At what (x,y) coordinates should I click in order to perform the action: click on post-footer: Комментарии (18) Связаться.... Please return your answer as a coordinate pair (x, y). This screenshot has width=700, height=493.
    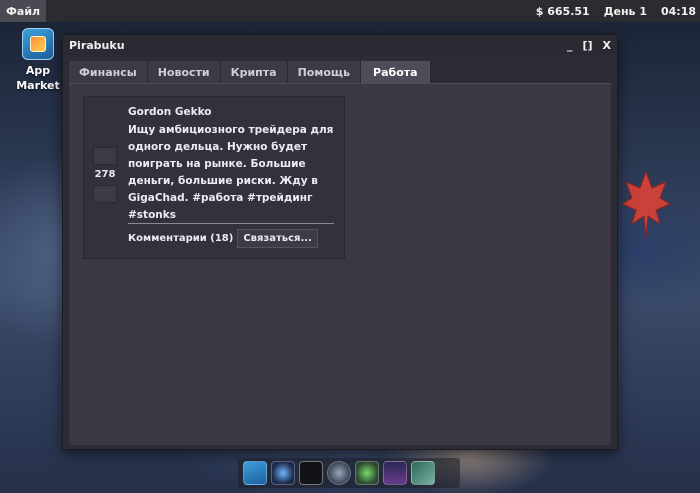
    Looking at the image, I should click on (223, 238).